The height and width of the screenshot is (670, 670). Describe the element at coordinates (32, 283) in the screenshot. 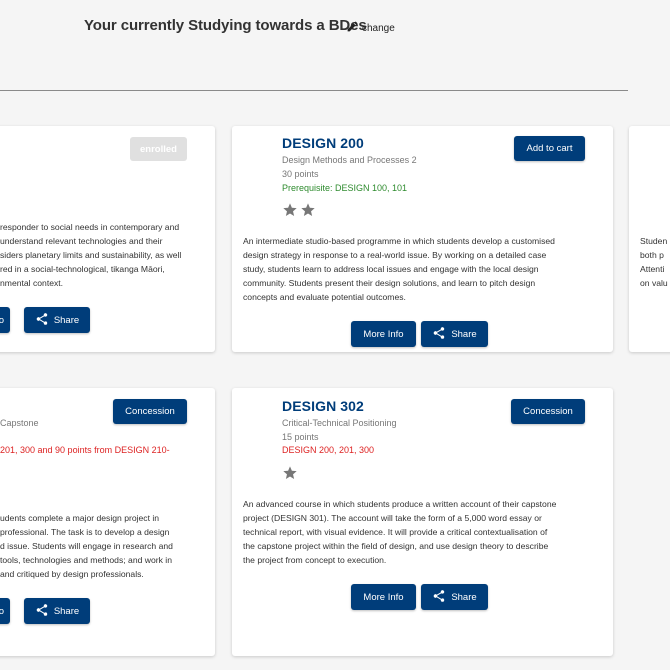

I see `description-line: nmental context.` at that location.